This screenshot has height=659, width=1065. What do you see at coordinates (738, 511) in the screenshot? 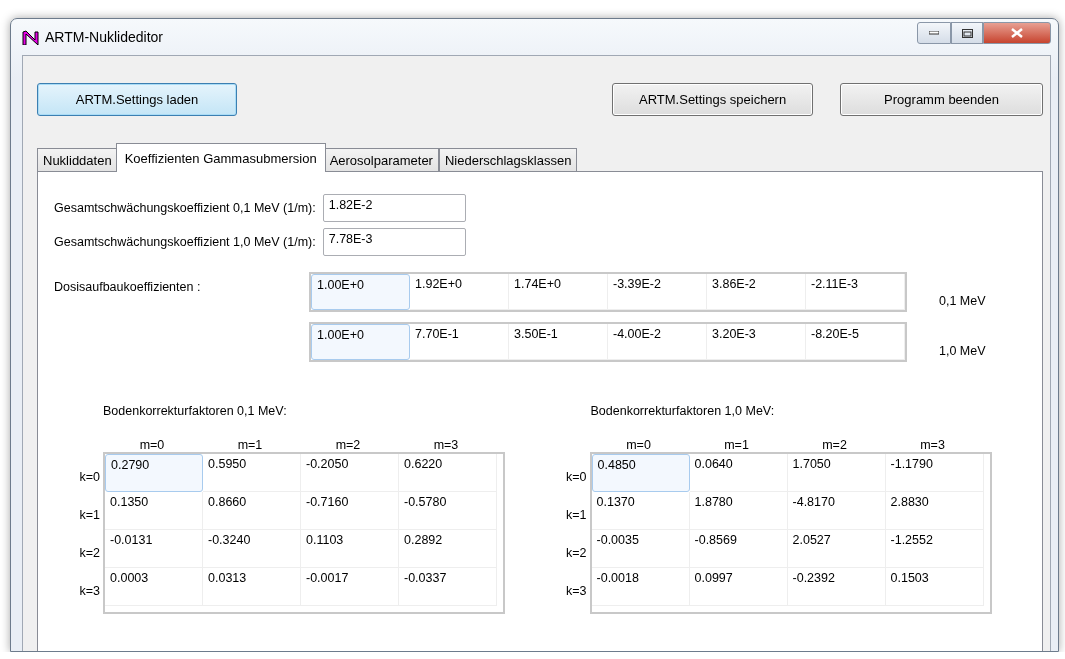
I see `table-cell: 1.8780` at bounding box center [738, 511].